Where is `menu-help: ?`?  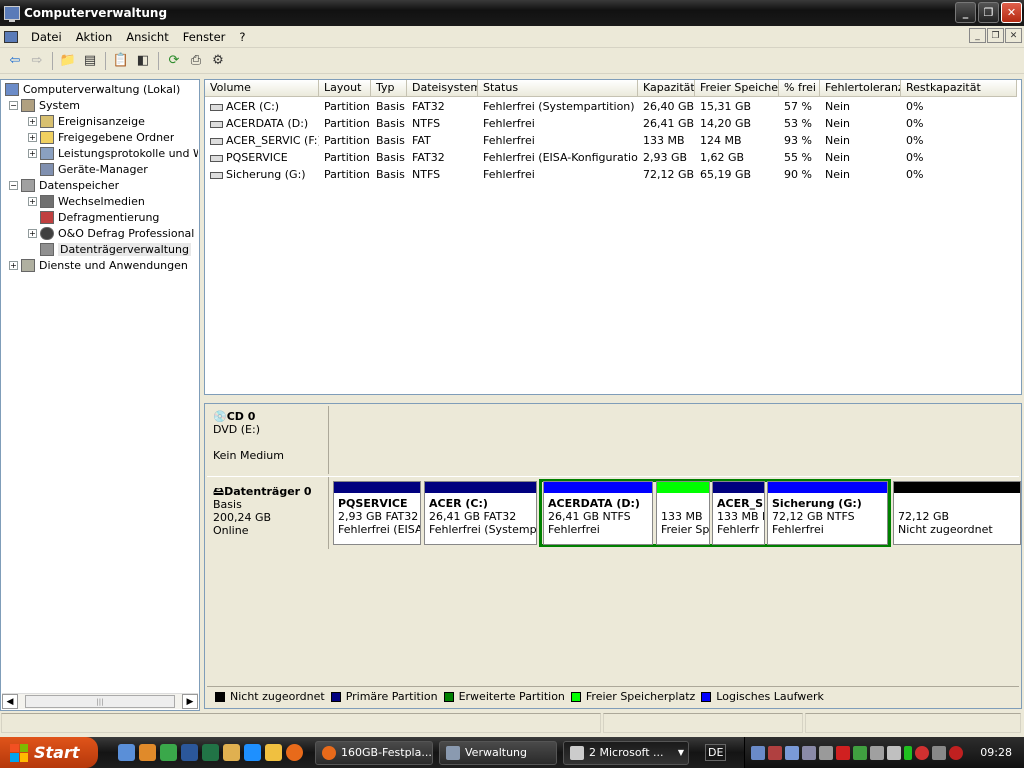 menu-help: ? is located at coordinates (242, 37).